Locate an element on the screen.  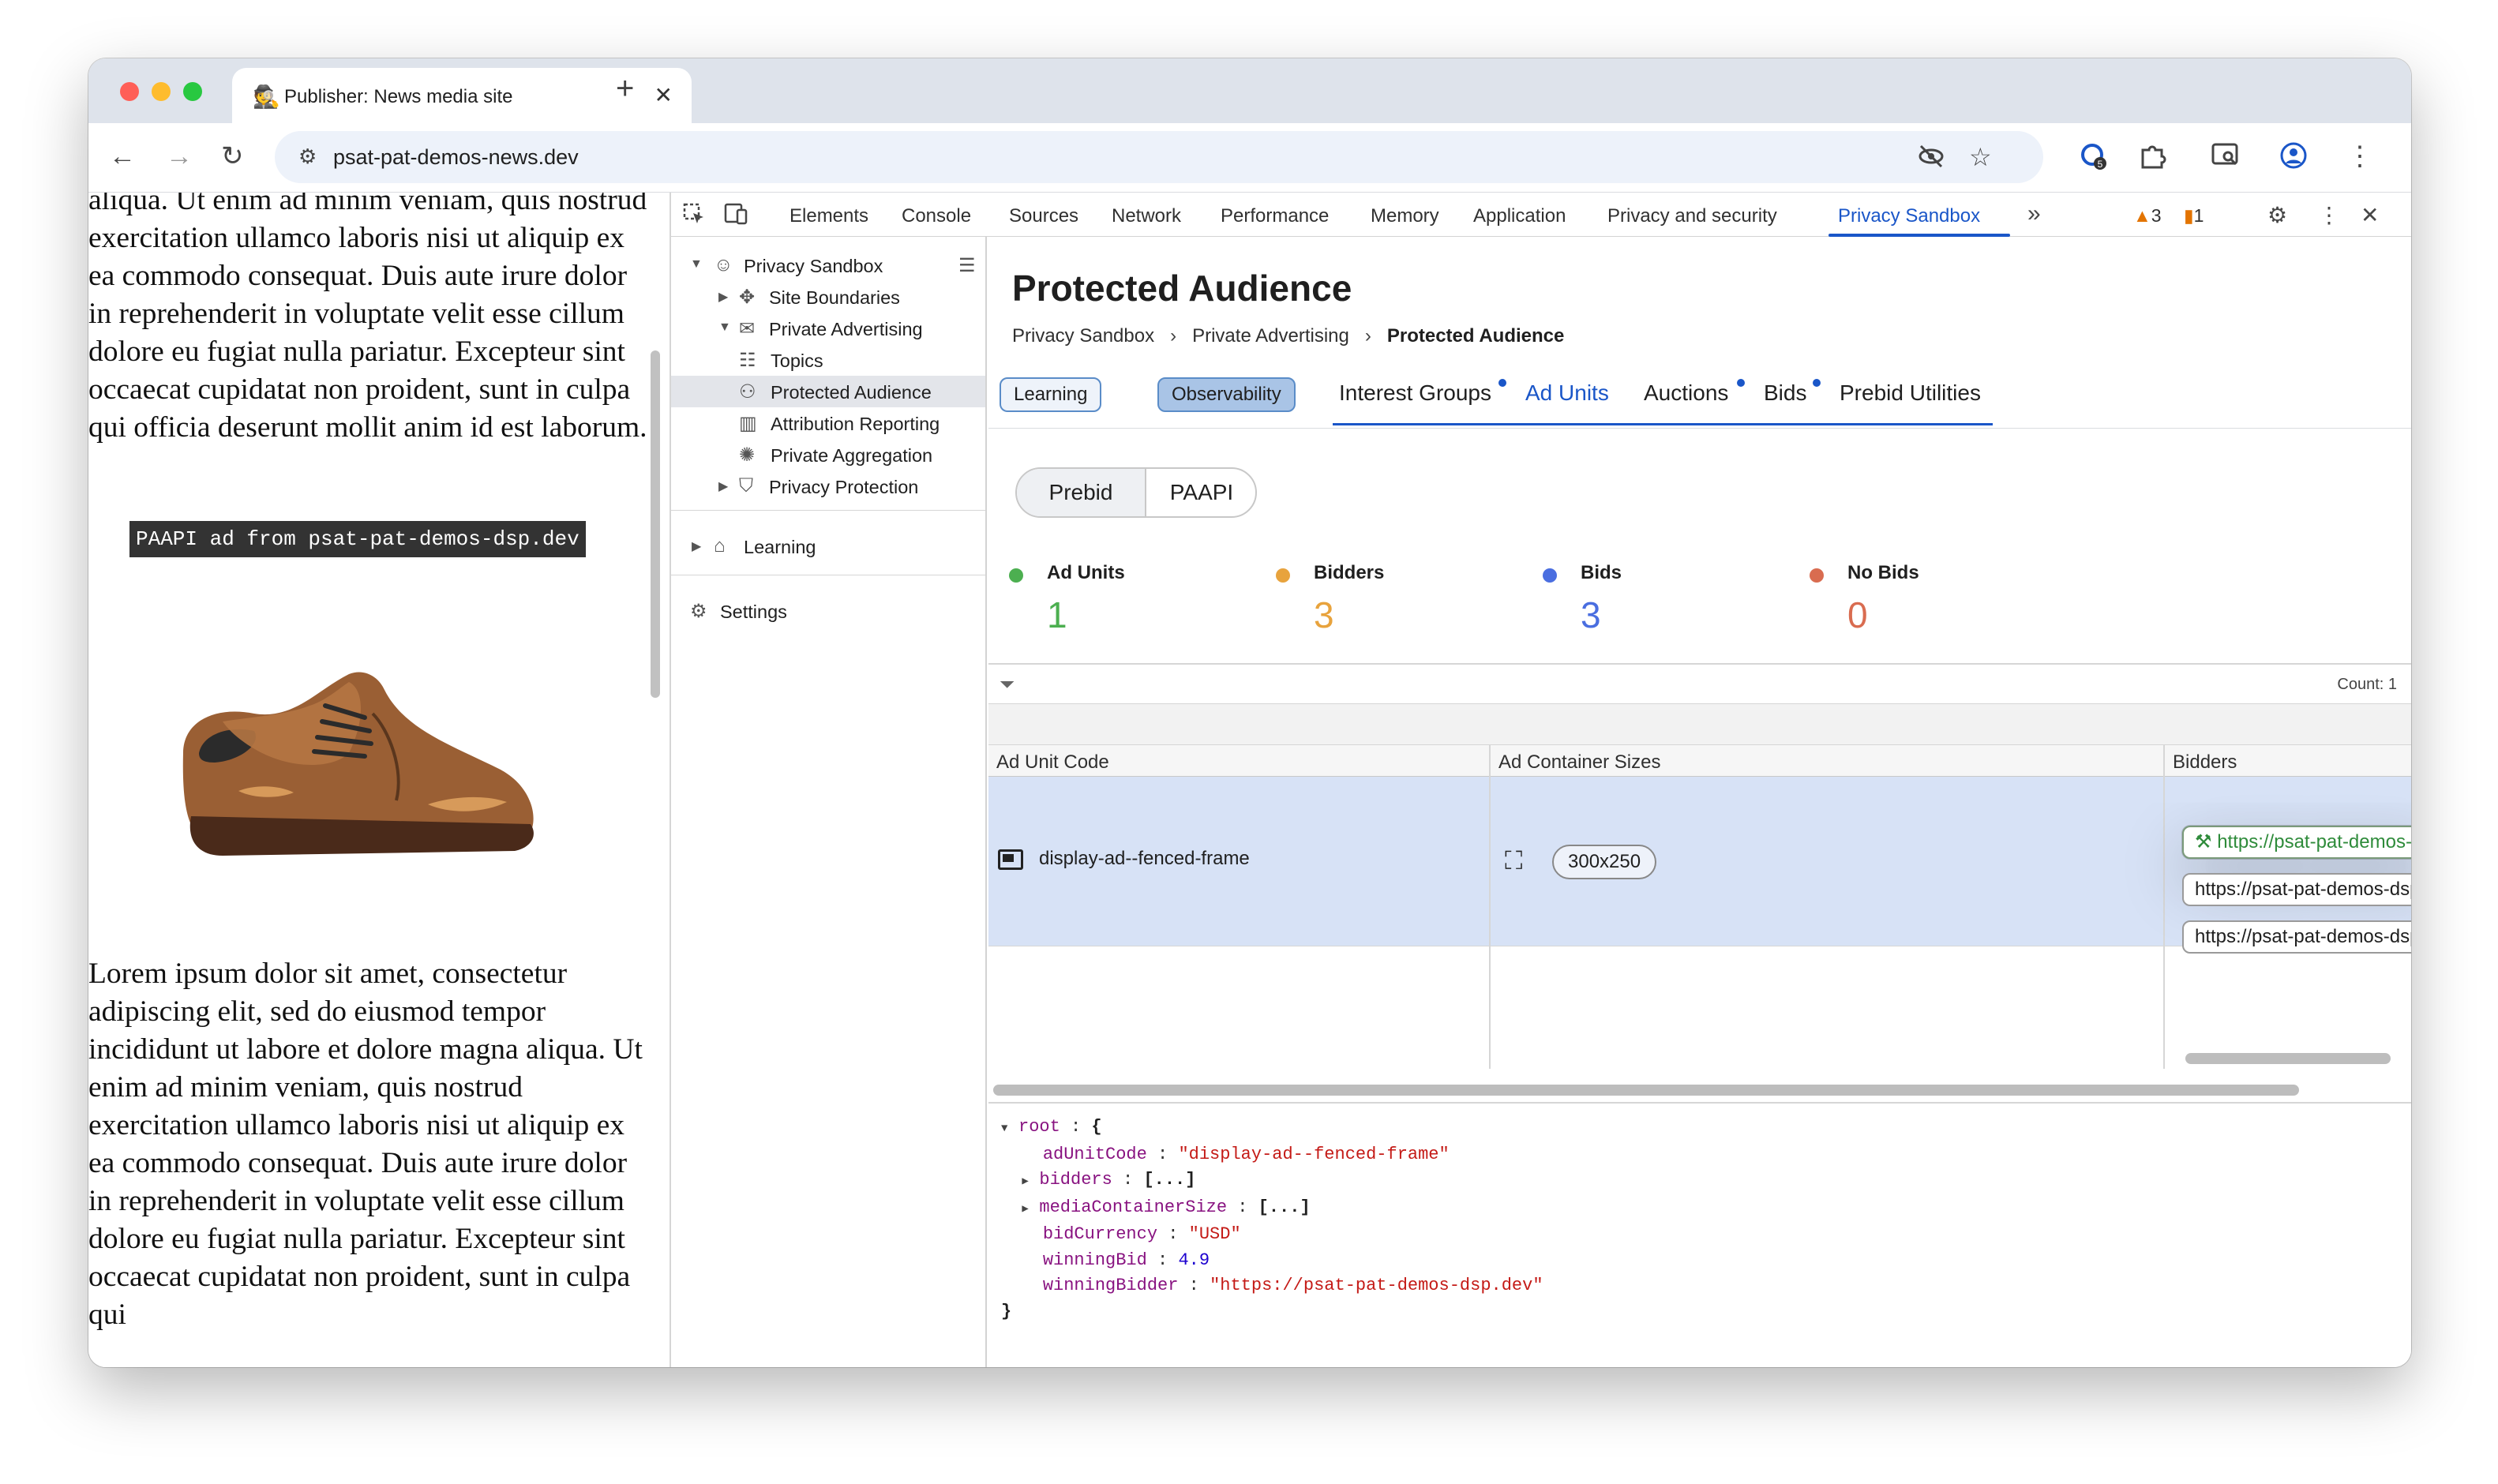
audience-people-icon: ⚇ is located at coordinates (748, 392).